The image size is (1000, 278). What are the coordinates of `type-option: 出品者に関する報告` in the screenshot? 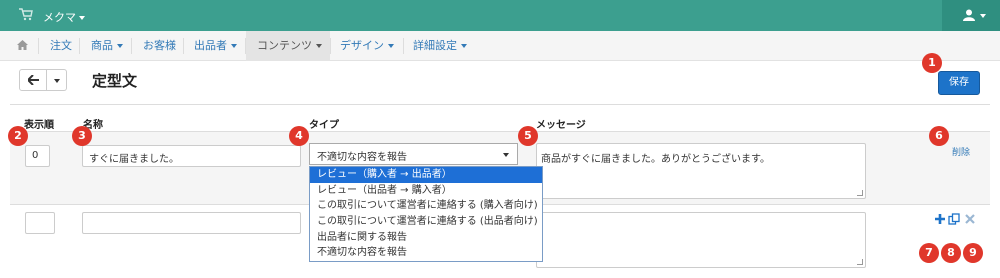 It's located at (426, 238).